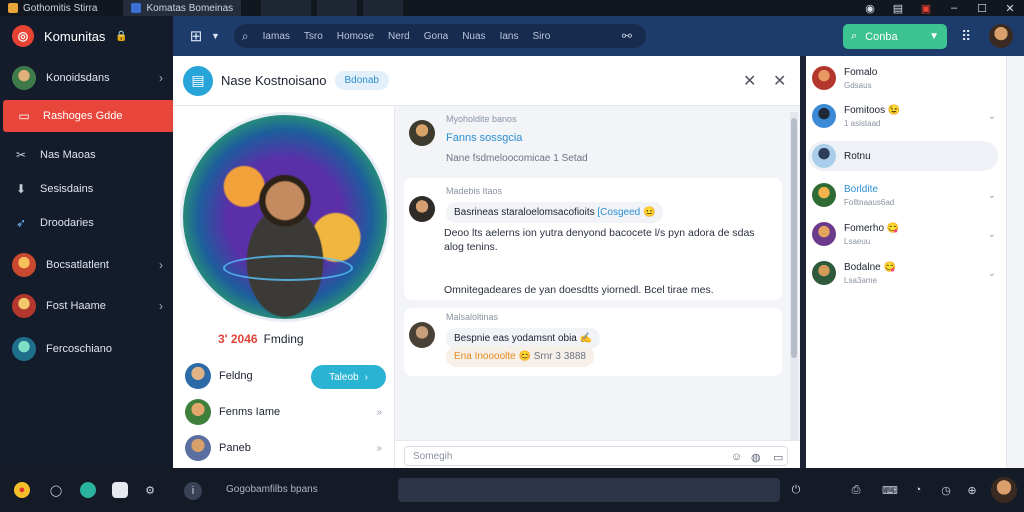 The height and width of the screenshot is (512, 1024). Describe the element at coordinates (88, 490) in the screenshot. I see `circle-app-icon` at that location.